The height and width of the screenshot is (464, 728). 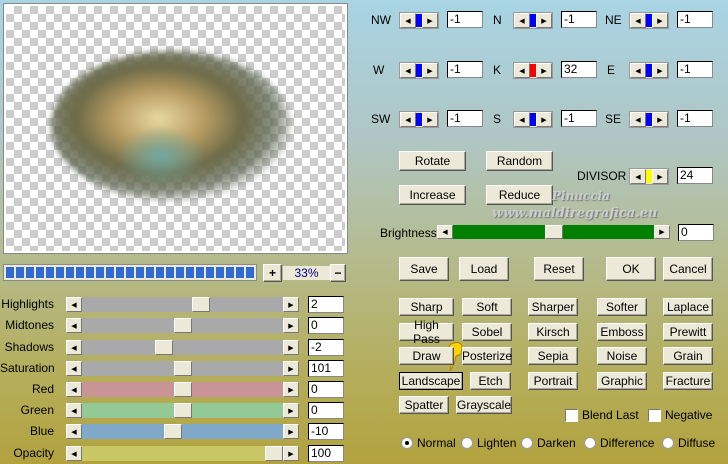 I want to click on preset-graphic-button: Graphic, so click(x=622, y=381).